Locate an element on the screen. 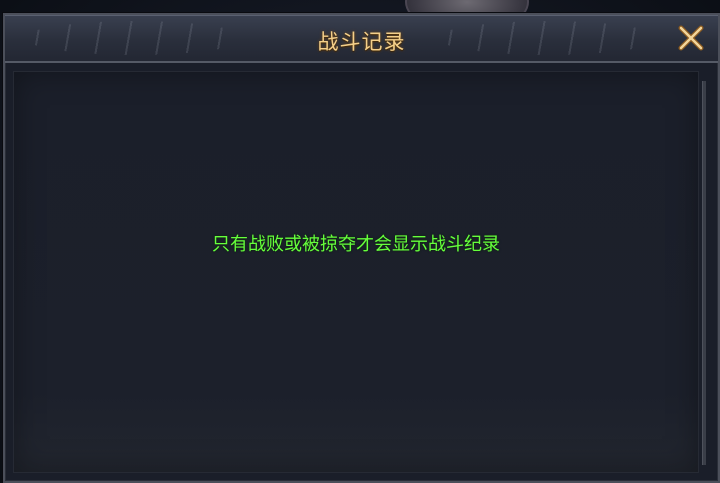 This screenshot has height=483, width=720. close-button is located at coordinates (691, 38).